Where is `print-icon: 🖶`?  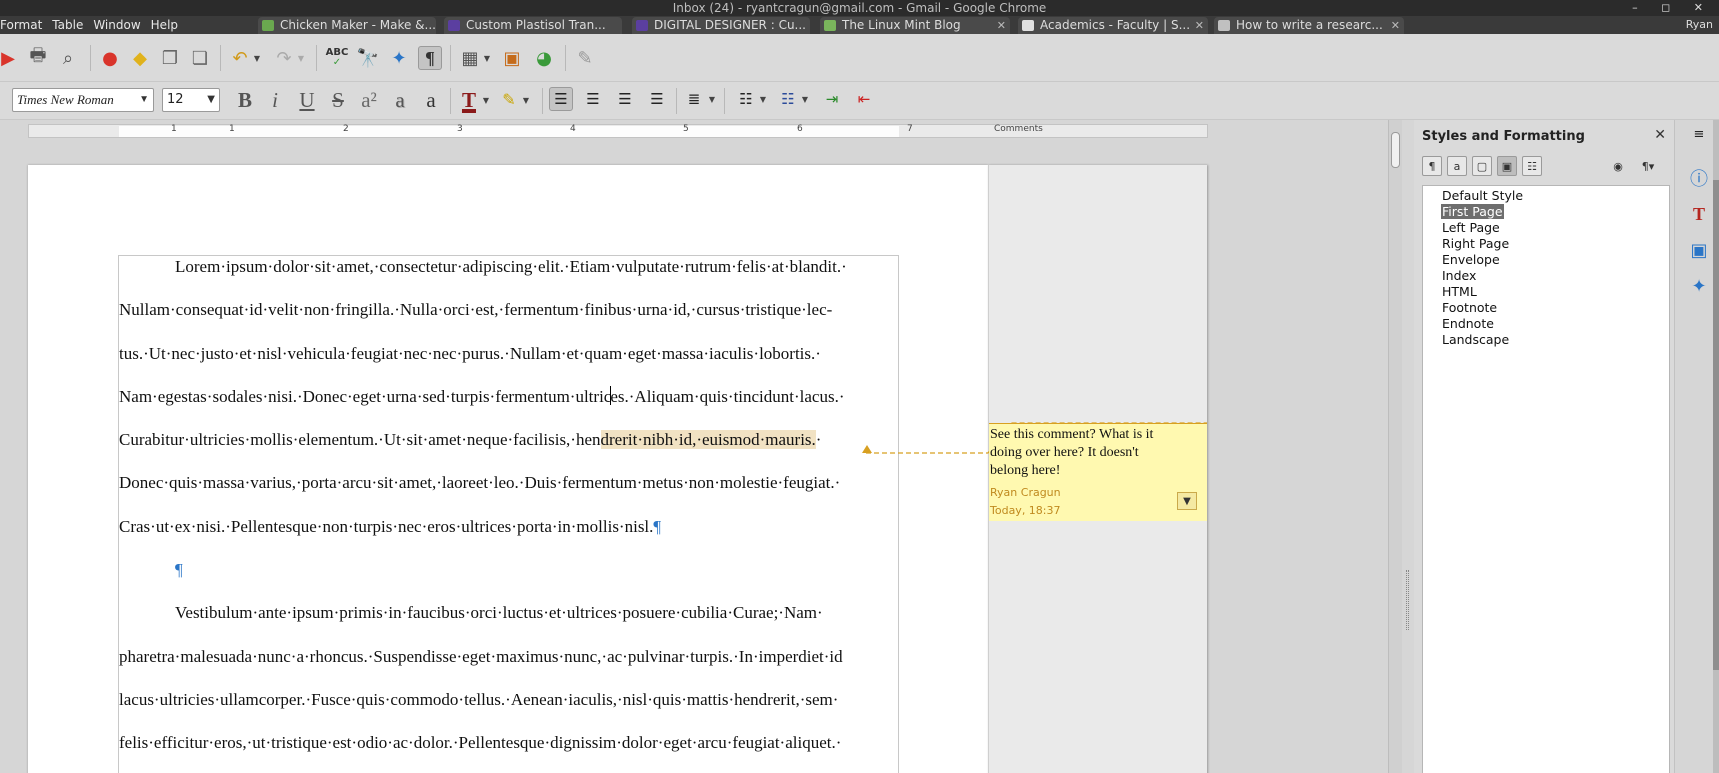
print-icon: 🖶 is located at coordinates (38, 57).